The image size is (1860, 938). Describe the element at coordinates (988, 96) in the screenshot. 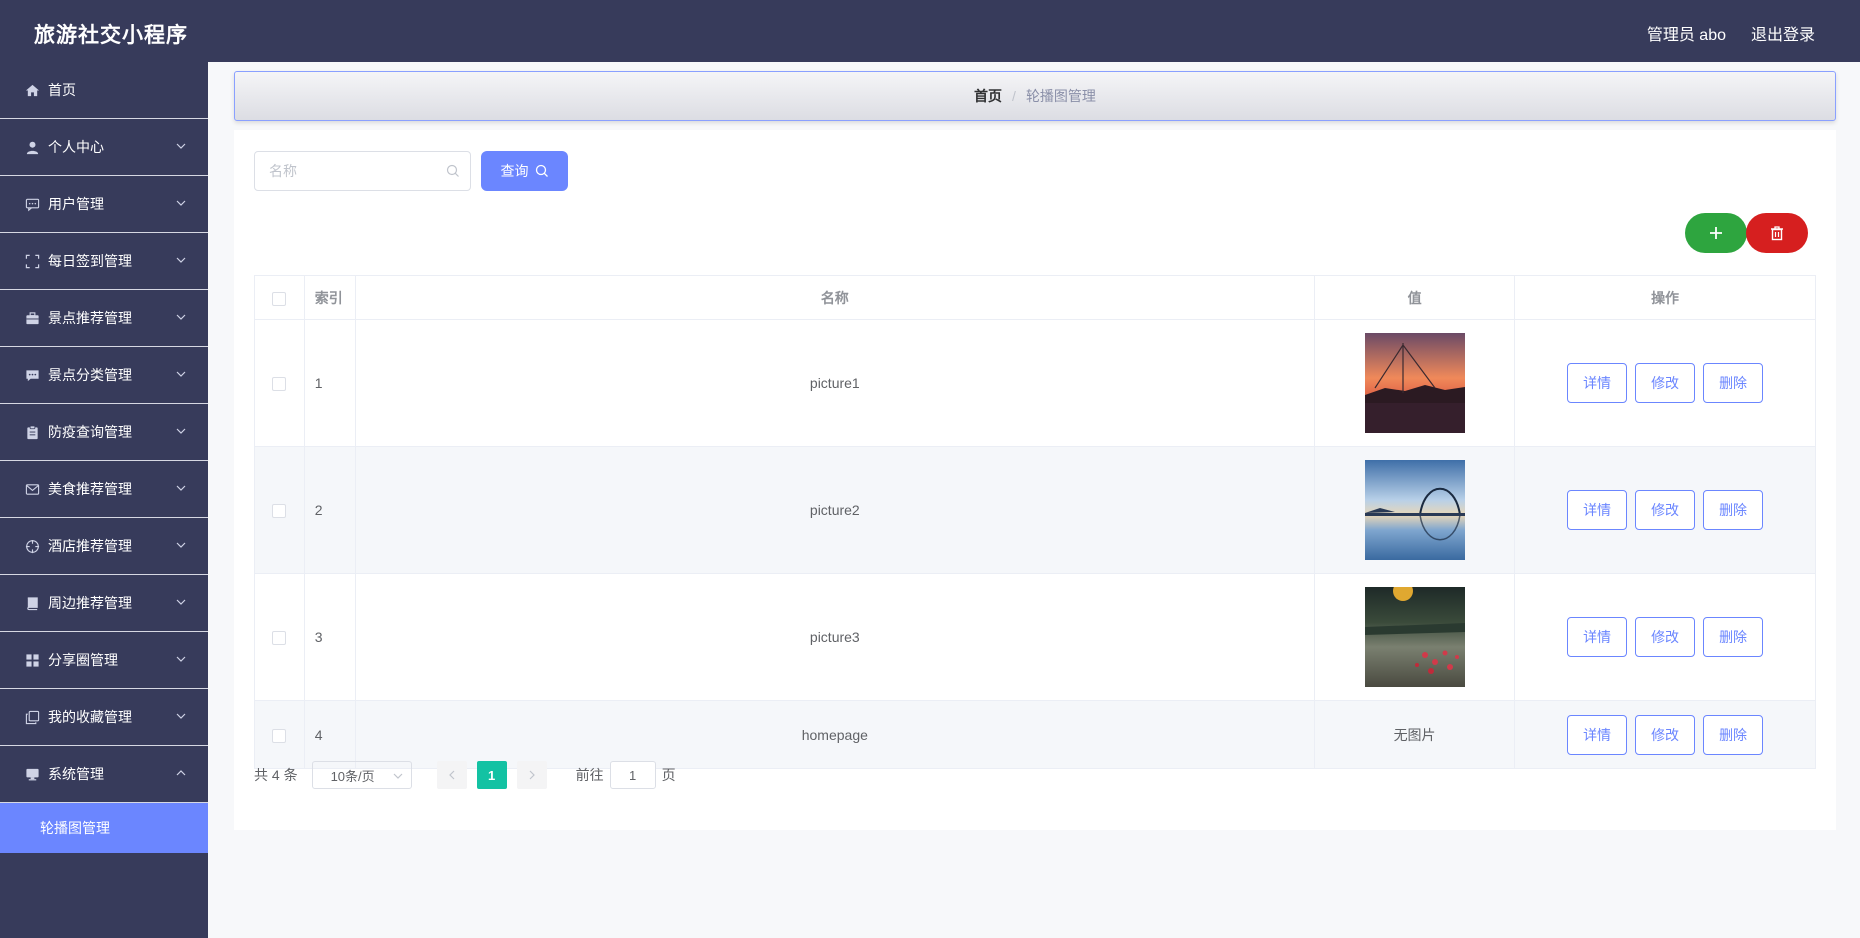

I see `breadcrumb-home: 首页` at that location.